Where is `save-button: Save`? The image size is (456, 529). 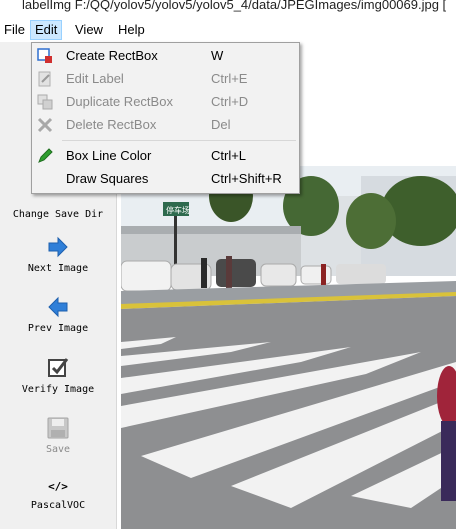
save-button: Save is located at coordinates (58, 435).